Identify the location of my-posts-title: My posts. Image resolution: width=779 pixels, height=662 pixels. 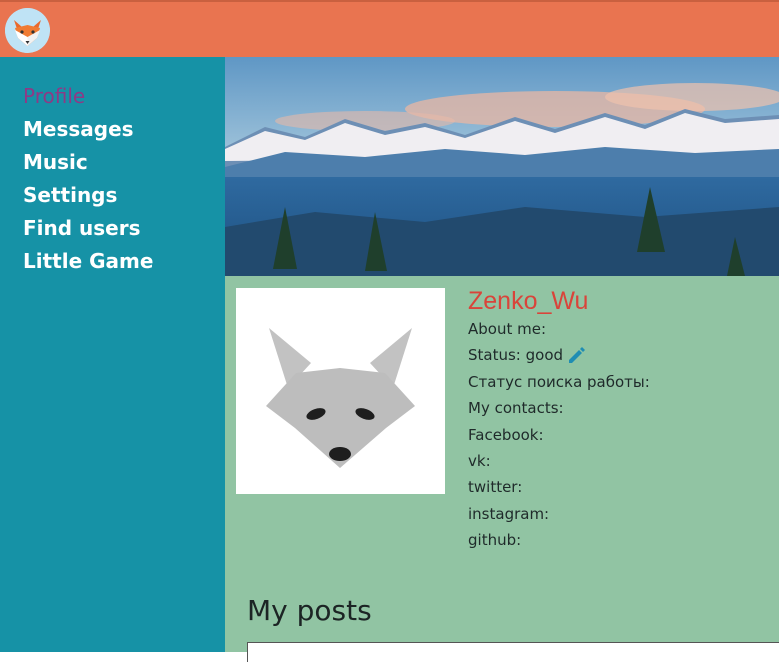
(309, 610).